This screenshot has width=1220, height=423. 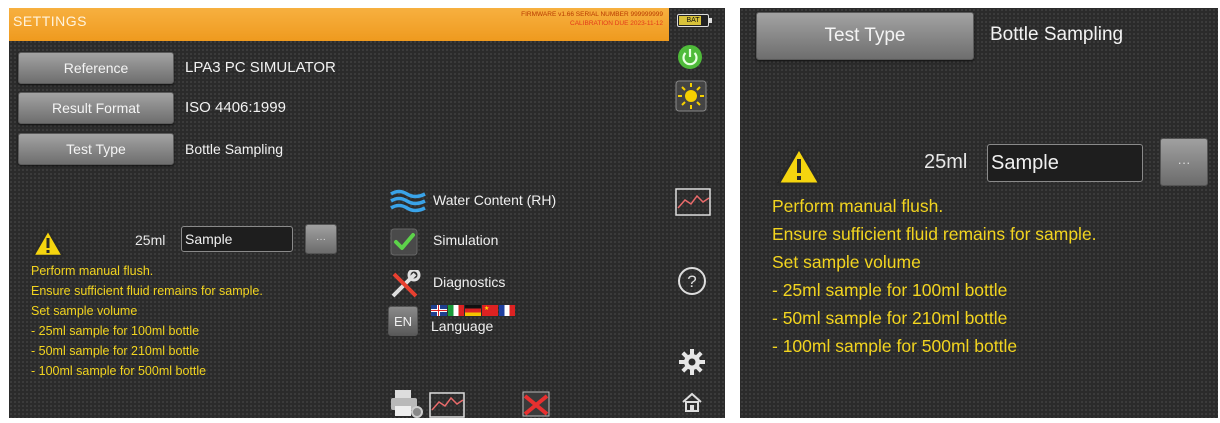 I want to click on flag-france-icon, so click(x=507, y=310).